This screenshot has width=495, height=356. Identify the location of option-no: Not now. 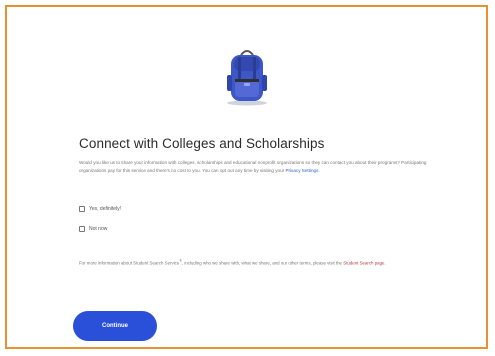
(93, 229).